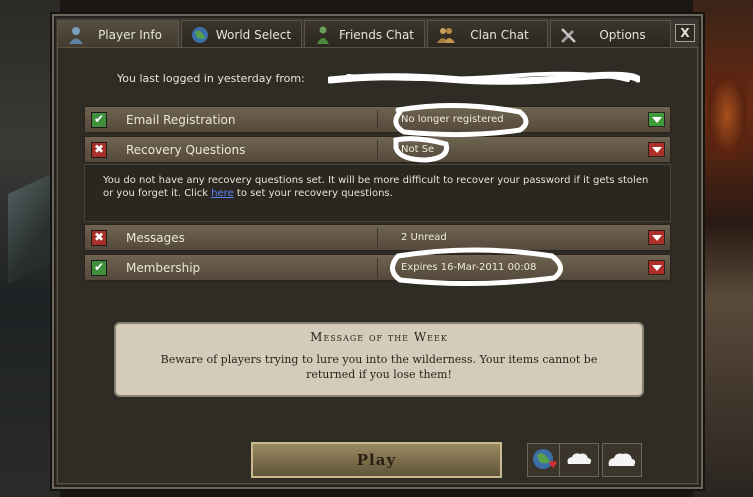 The image size is (753, 497). Describe the element at coordinates (484, 78) in the screenshot. I see `redaction-scribble` at that location.